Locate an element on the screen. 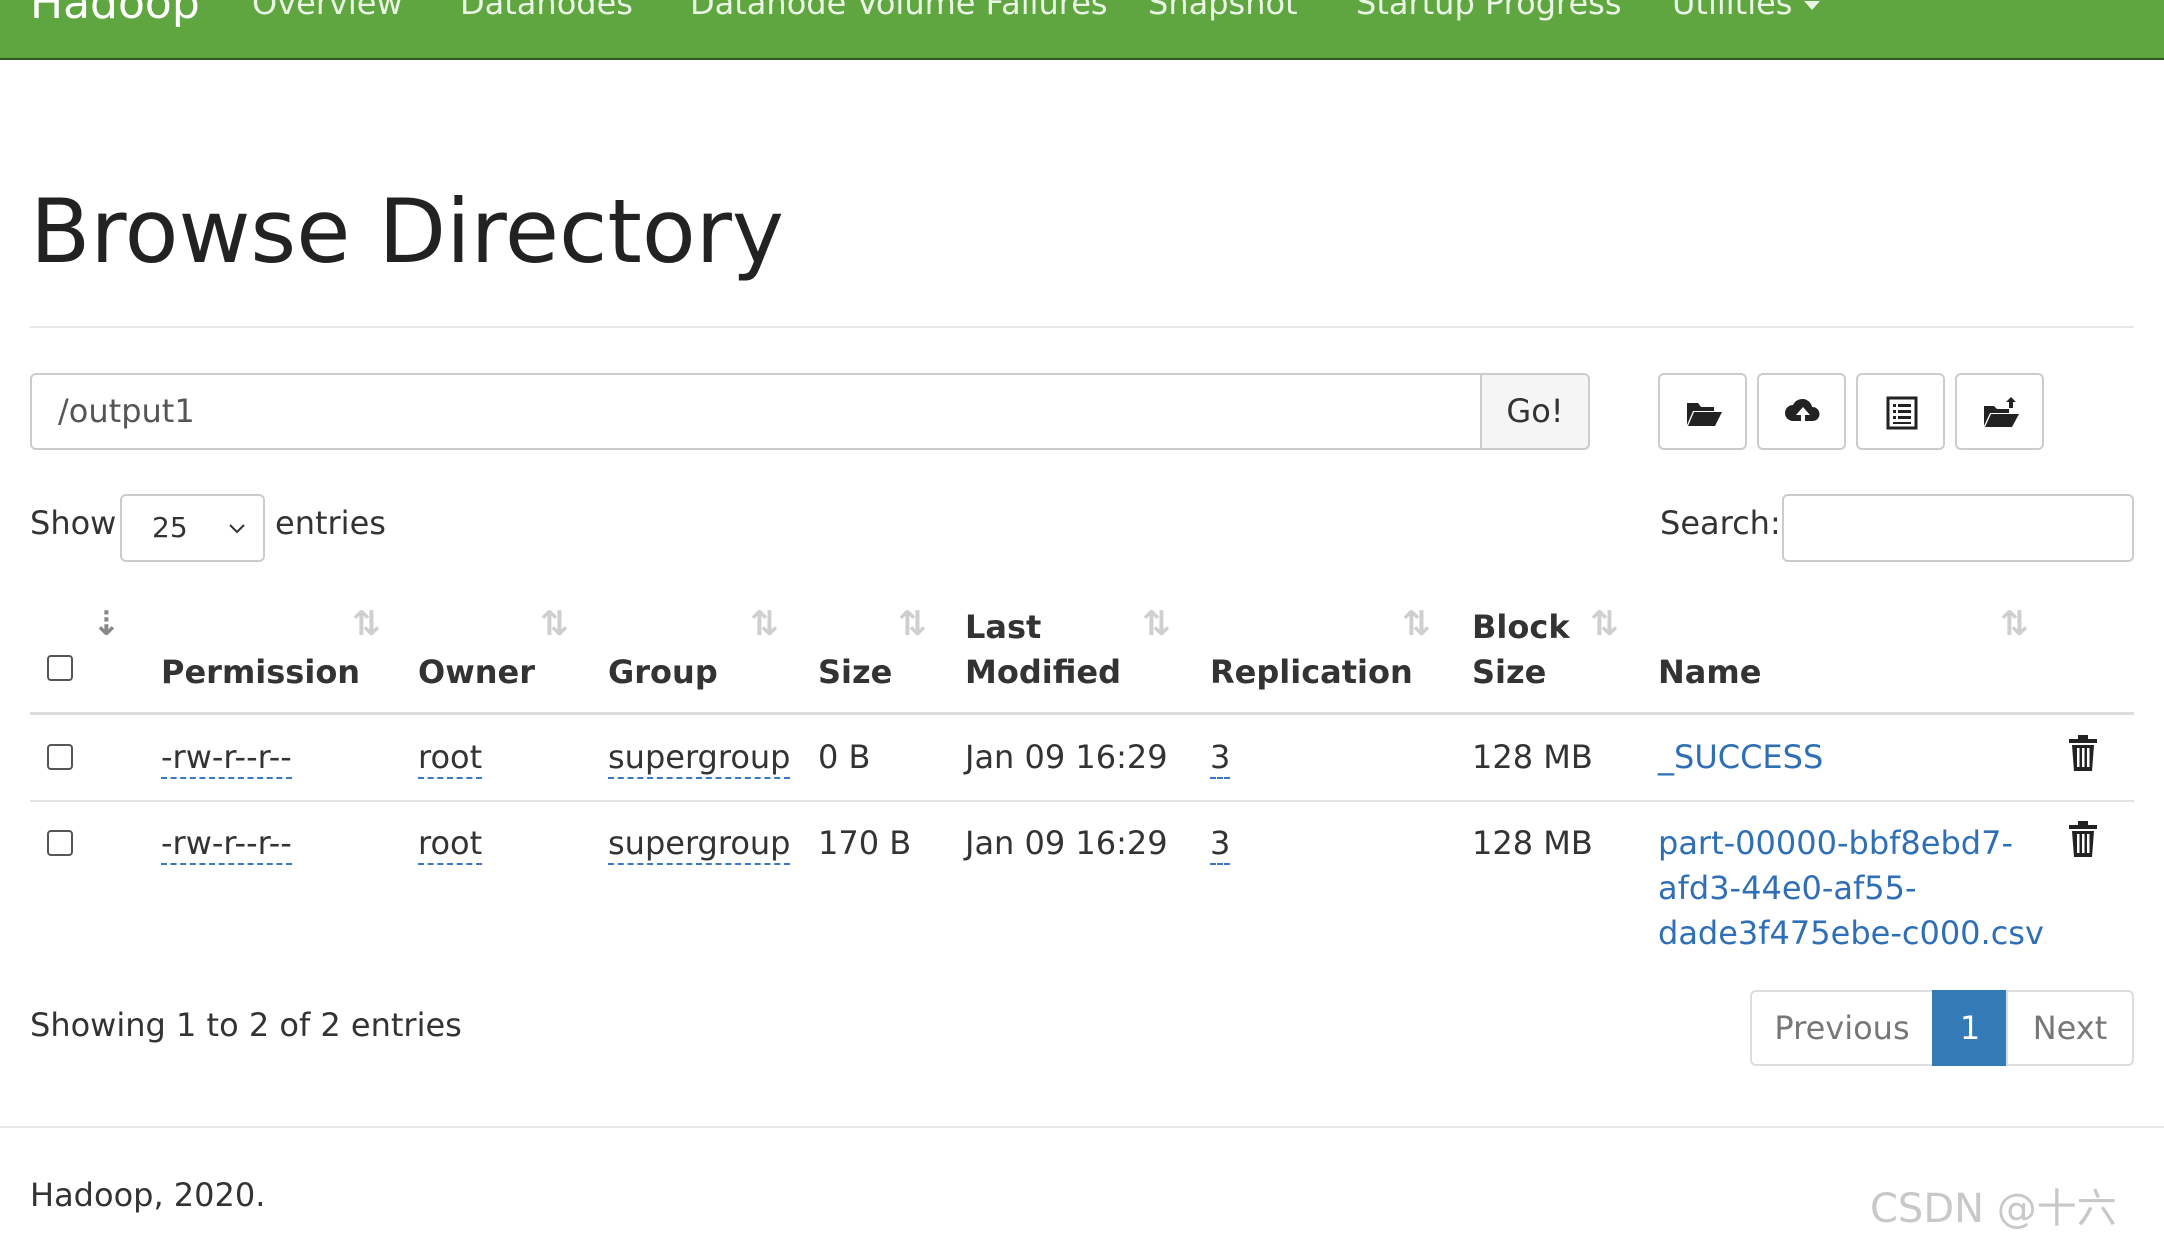 The width and height of the screenshot is (2164, 1236). nav-datanodes: Datanodes is located at coordinates (546, 11).